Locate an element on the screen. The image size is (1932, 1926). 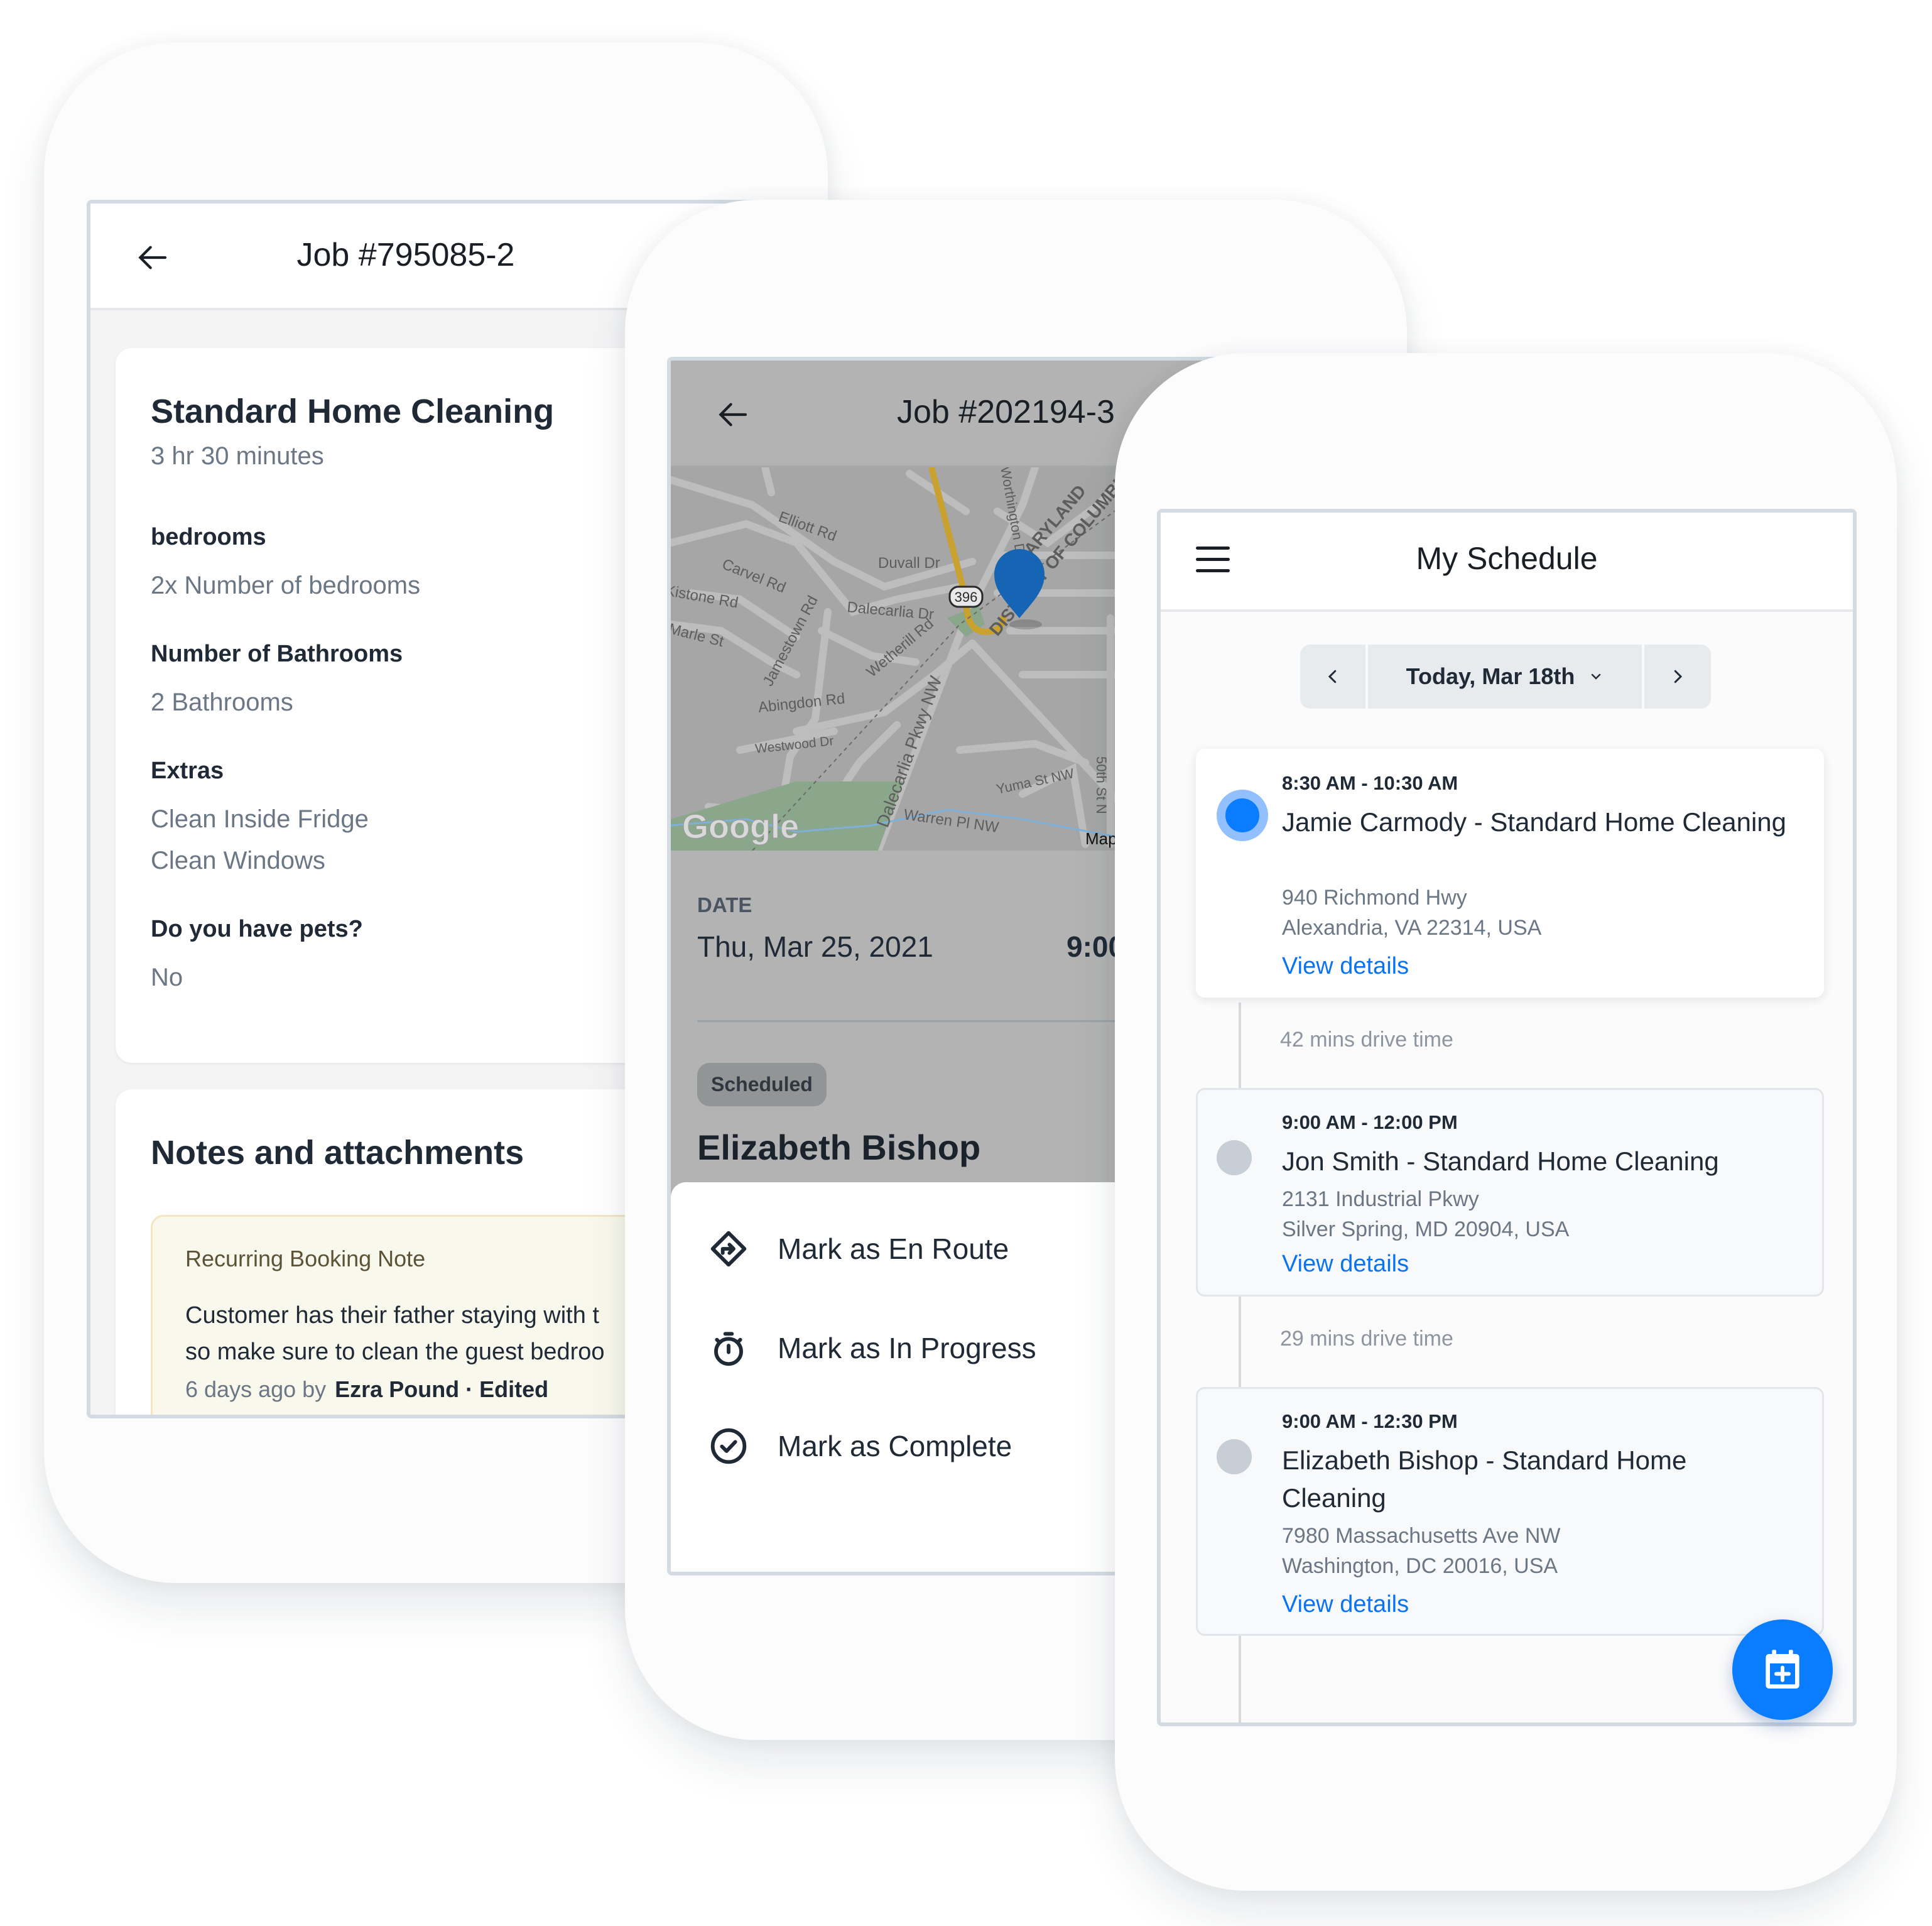
address-line: Alexandria, VA 22314, USA is located at coordinates (1412, 928).